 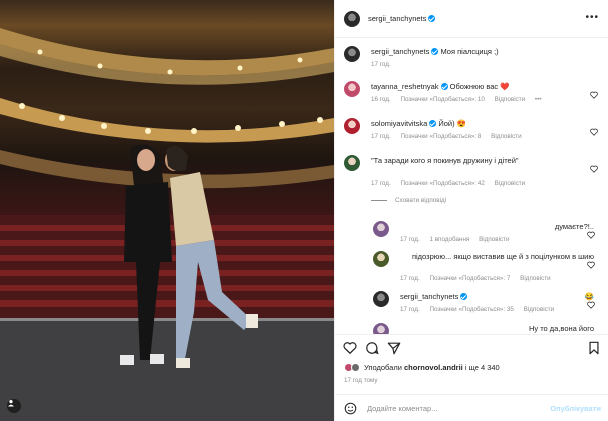 What do you see at coordinates (469, 51) in the screenshot?
I see `caption-text: Моя піалсциця ;)` at bounding box center [469, 51].